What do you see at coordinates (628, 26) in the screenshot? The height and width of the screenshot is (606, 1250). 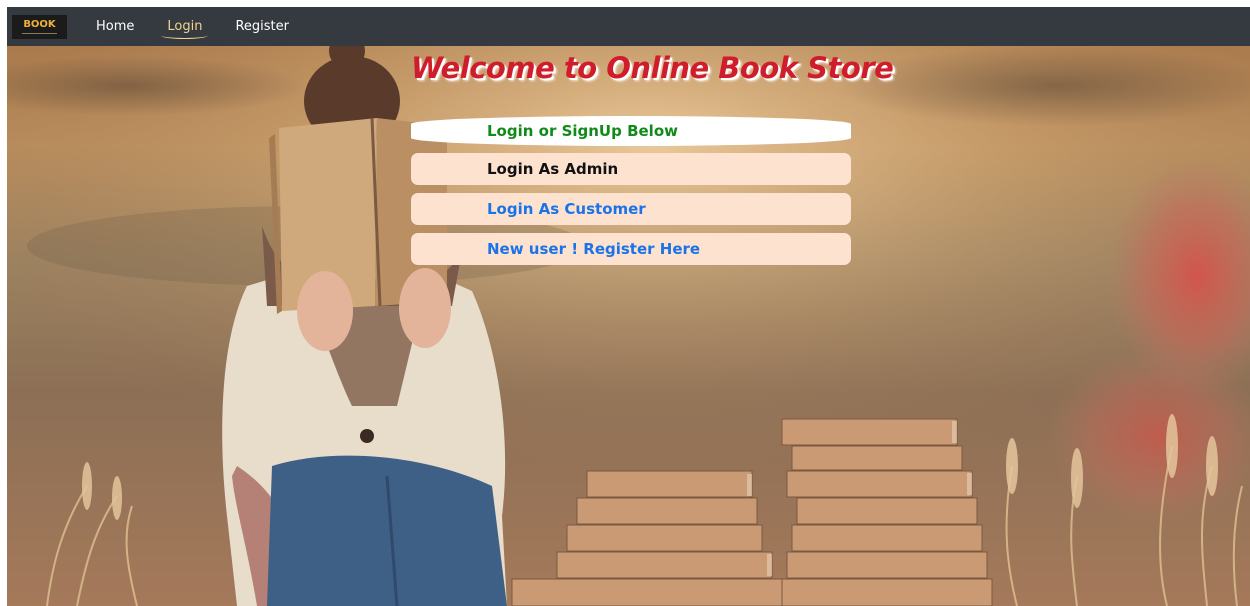 I see `navbar: BOOK Home Login Register` at bounding box center [628, 26].